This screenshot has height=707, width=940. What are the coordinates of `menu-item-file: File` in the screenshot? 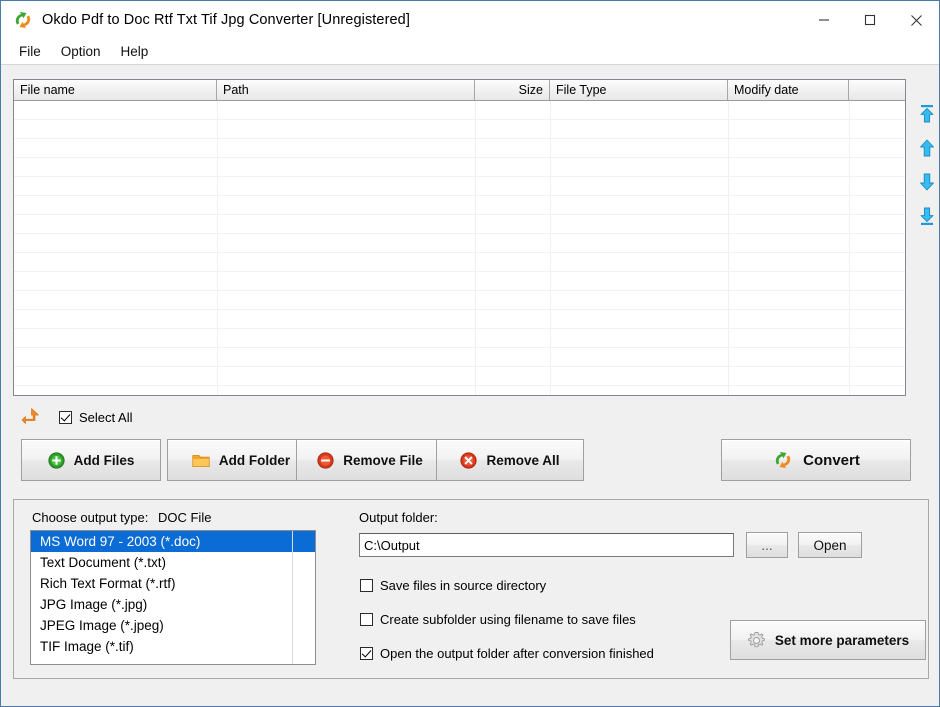 It's located at (30, 51).